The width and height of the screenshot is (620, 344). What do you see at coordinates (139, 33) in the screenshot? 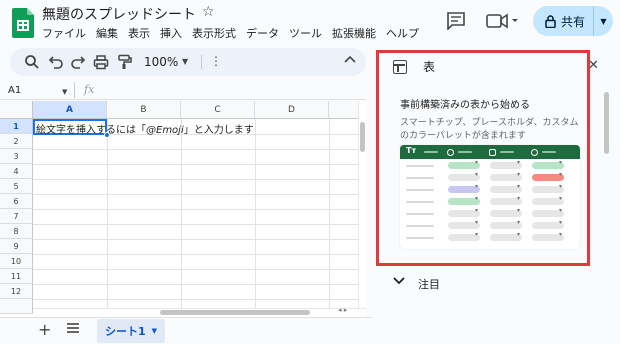
I see `menu-view: 表示` at bounding box center [139, 33].